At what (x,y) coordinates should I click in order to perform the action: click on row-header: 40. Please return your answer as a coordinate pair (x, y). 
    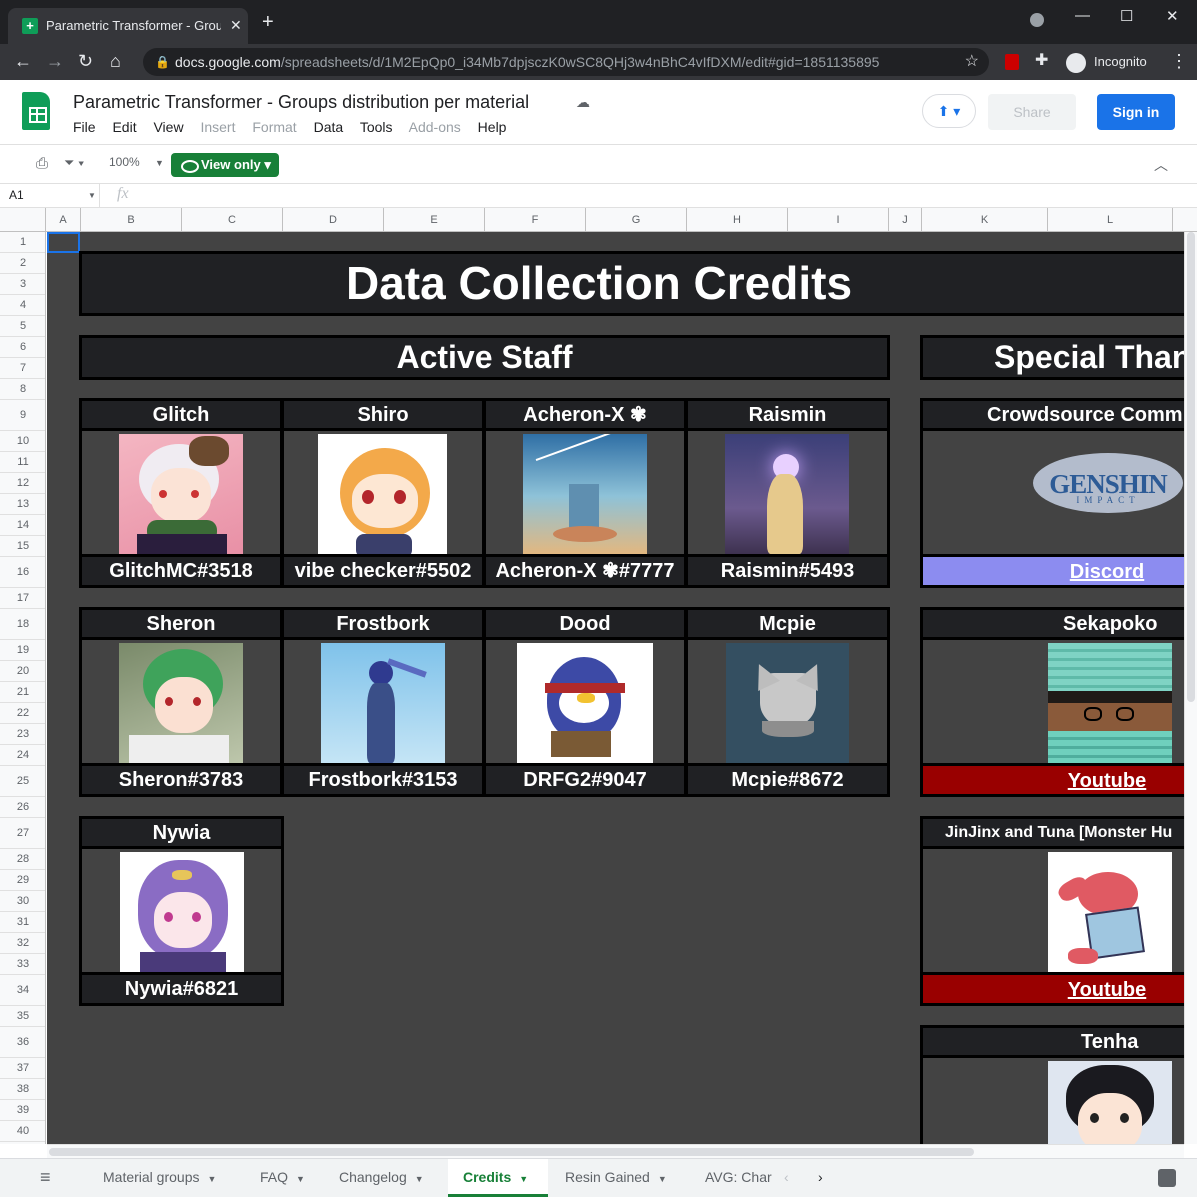
    Looking at the image, I should click on (22, 1131).